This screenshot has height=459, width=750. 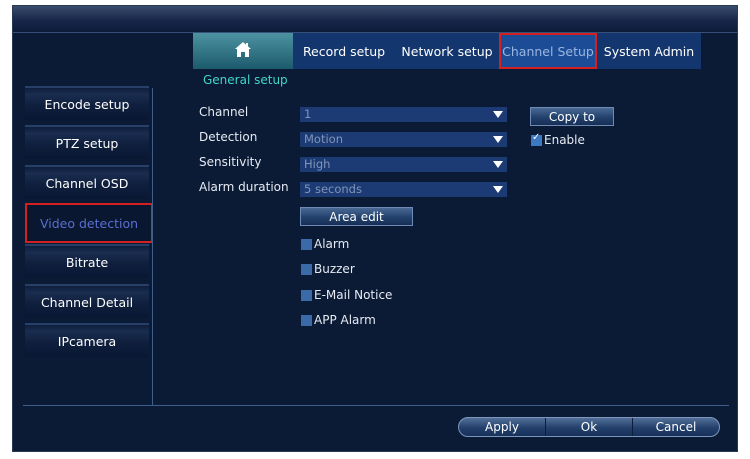 What do you see at coordinates (152, 247) in the screenshot?
I see `sidebar-divider` at bounding box center [152, 247].